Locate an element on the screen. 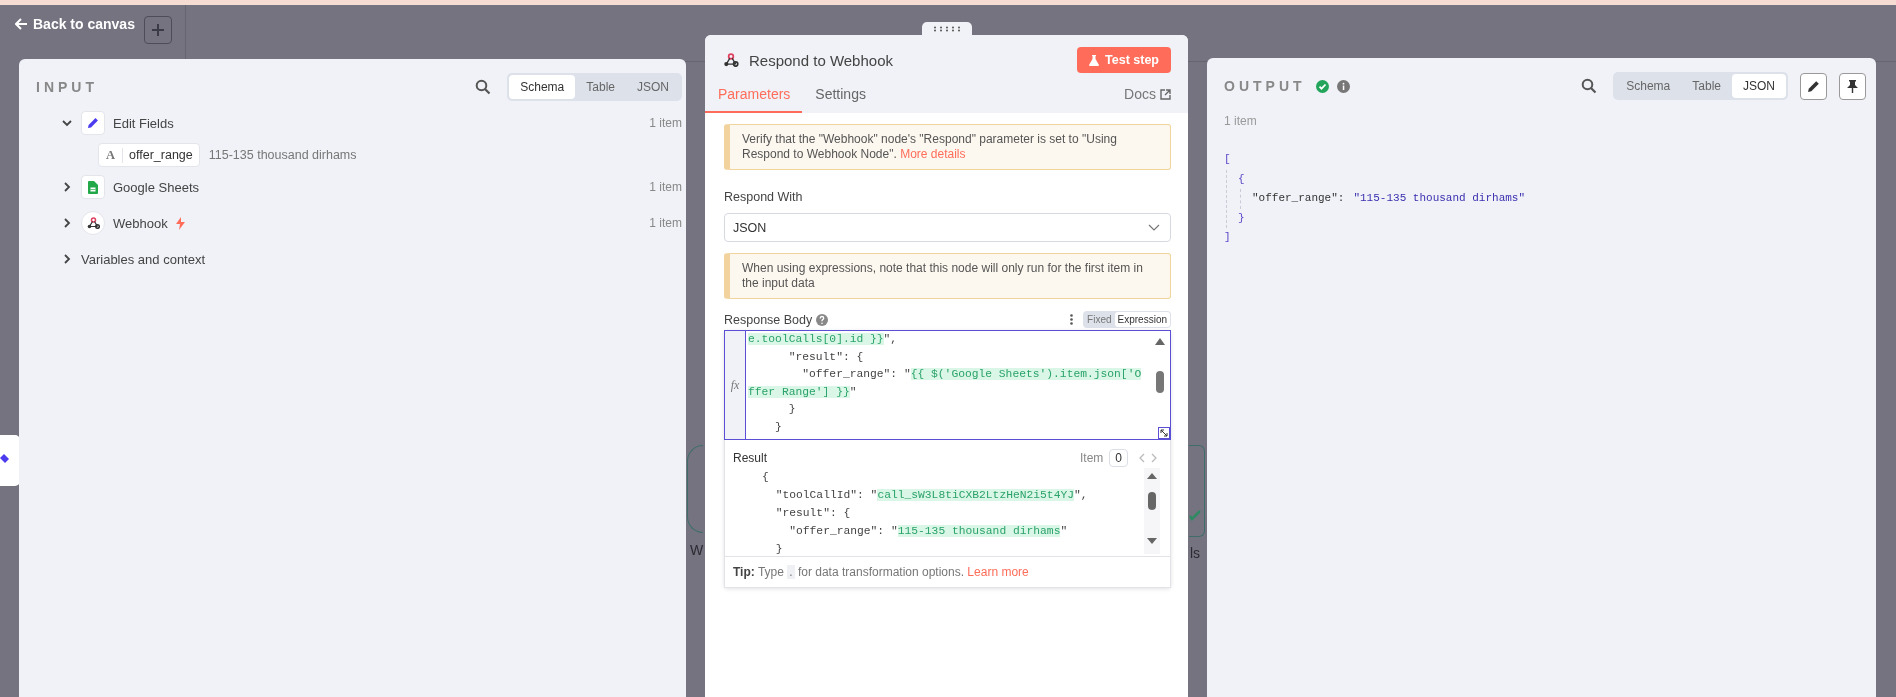  json-bracket: { is located at coordinates (1241, 179).